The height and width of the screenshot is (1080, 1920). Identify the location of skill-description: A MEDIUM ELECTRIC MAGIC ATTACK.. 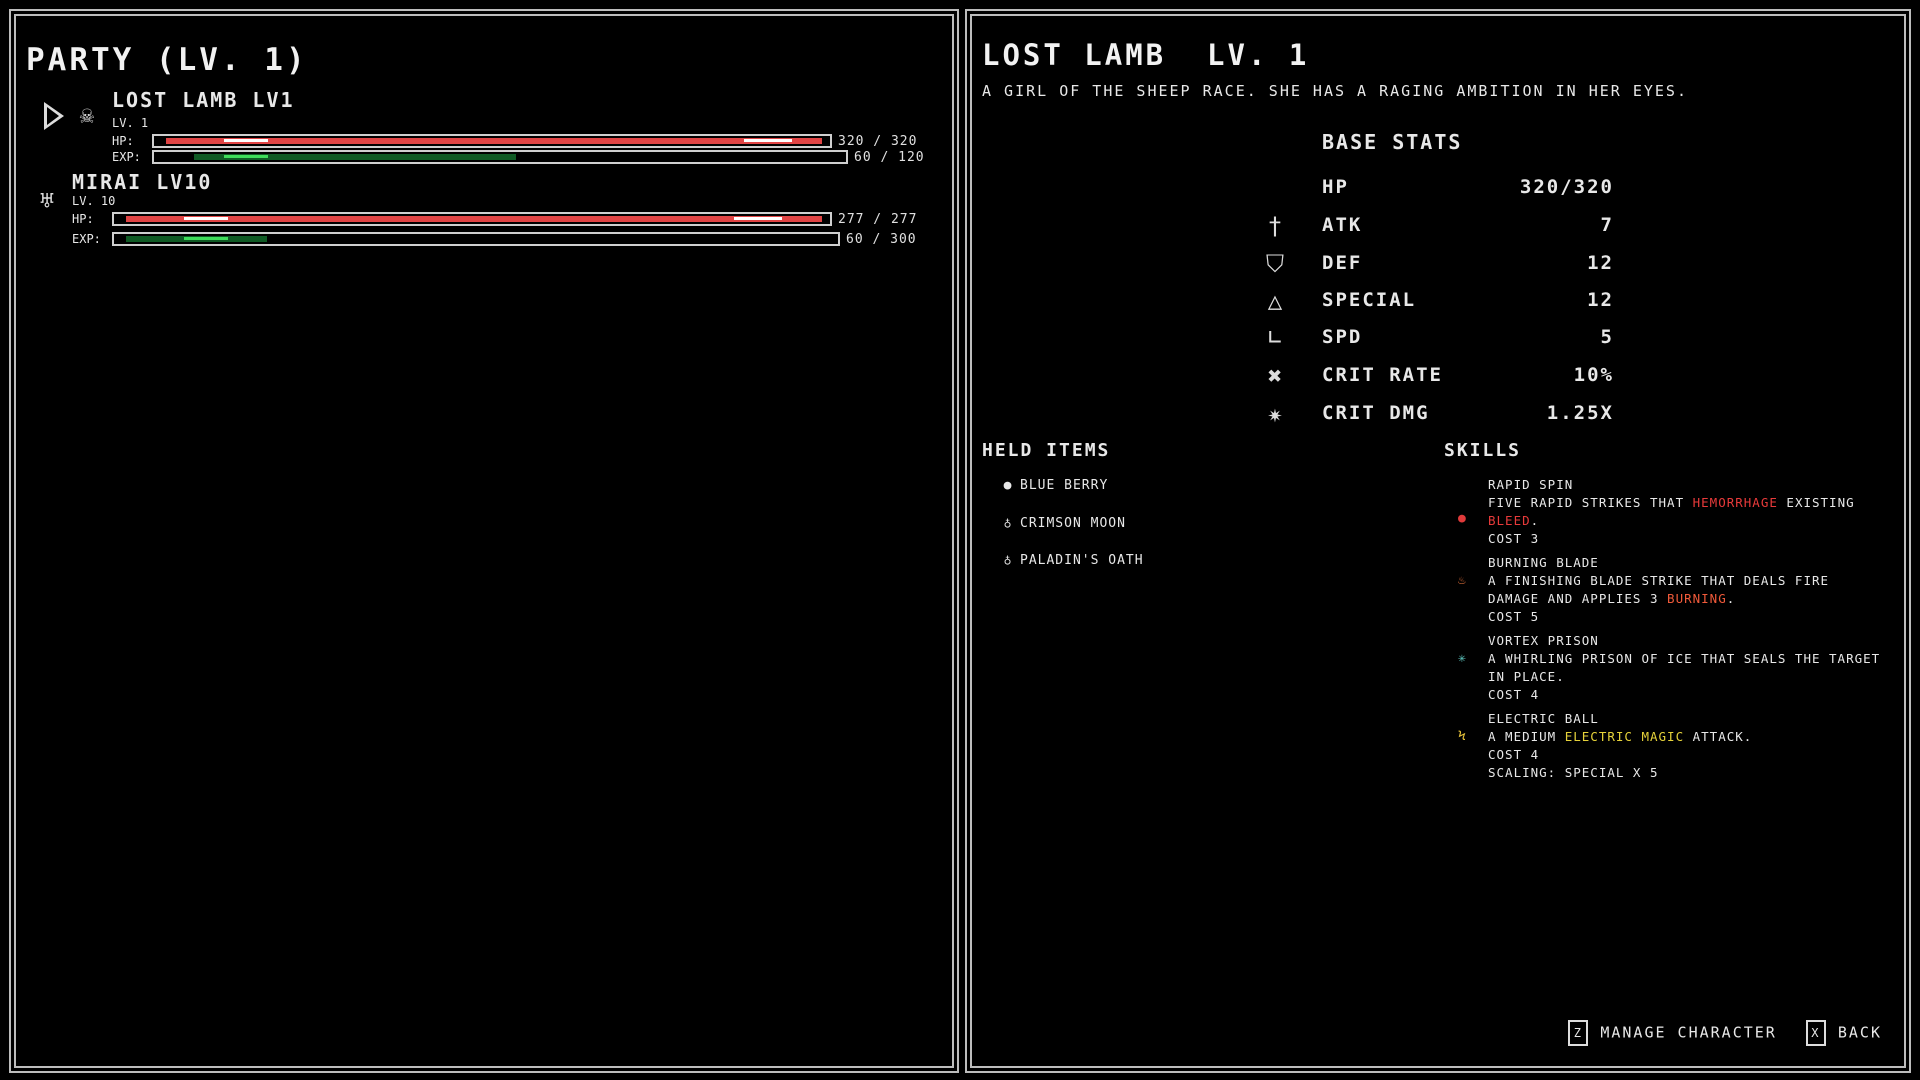
(1688, 737).